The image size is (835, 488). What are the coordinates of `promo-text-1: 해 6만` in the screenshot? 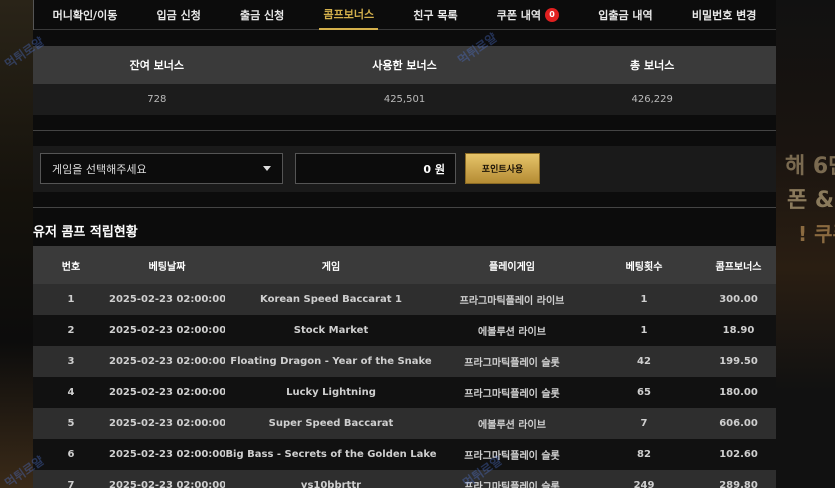 It's located at (810, 166).